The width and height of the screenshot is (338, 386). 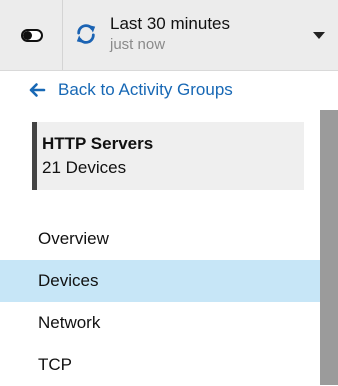 I want to click on group-title: HTTP Servers, so click(x=98, y=143).